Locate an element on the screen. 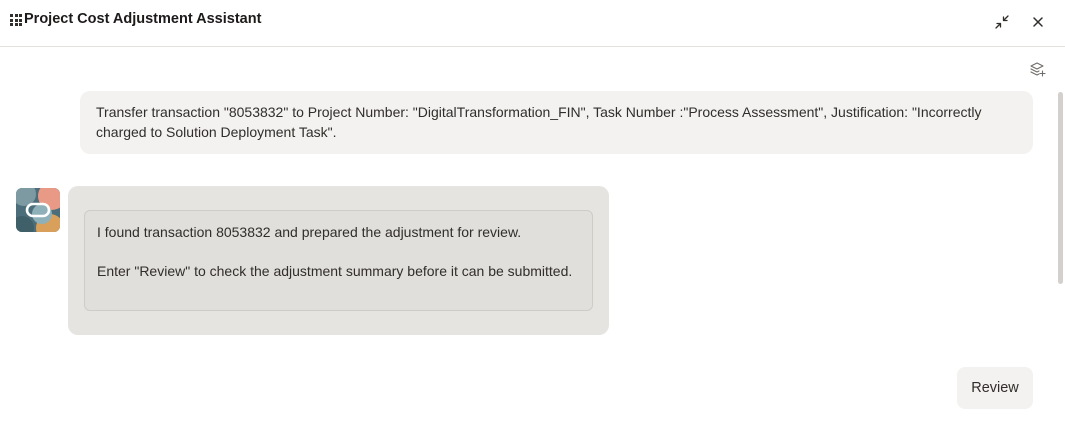  grid-menu-icon is located at coordinates (16, 20).